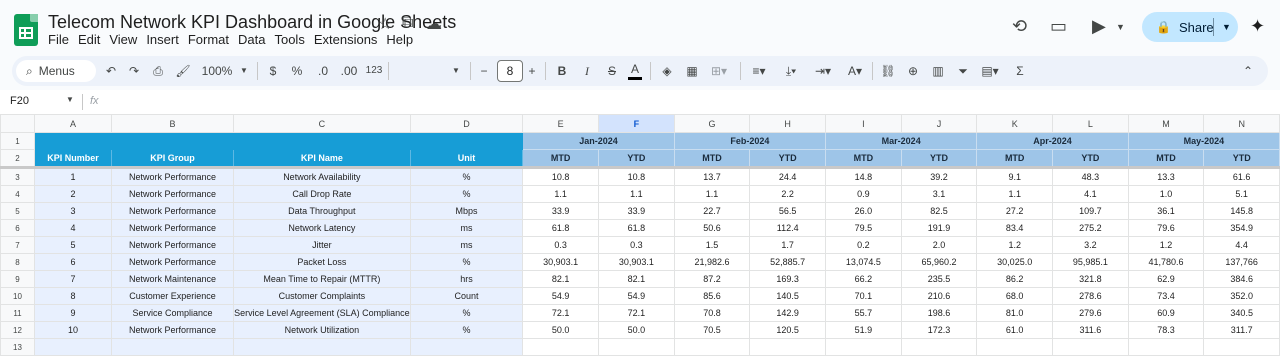 This screenshot has width=1280, height=356. What do you see at coordinates (939, 262) in the screenshot?
I see `value-cell: 65,960.2` at bounding box center [939, 262].